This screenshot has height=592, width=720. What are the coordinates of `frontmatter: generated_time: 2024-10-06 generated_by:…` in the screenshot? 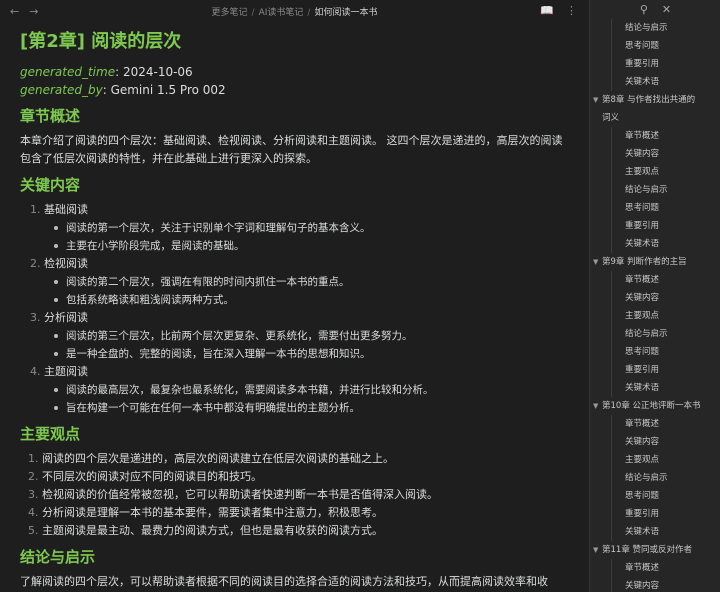 It's located at (123, 81).